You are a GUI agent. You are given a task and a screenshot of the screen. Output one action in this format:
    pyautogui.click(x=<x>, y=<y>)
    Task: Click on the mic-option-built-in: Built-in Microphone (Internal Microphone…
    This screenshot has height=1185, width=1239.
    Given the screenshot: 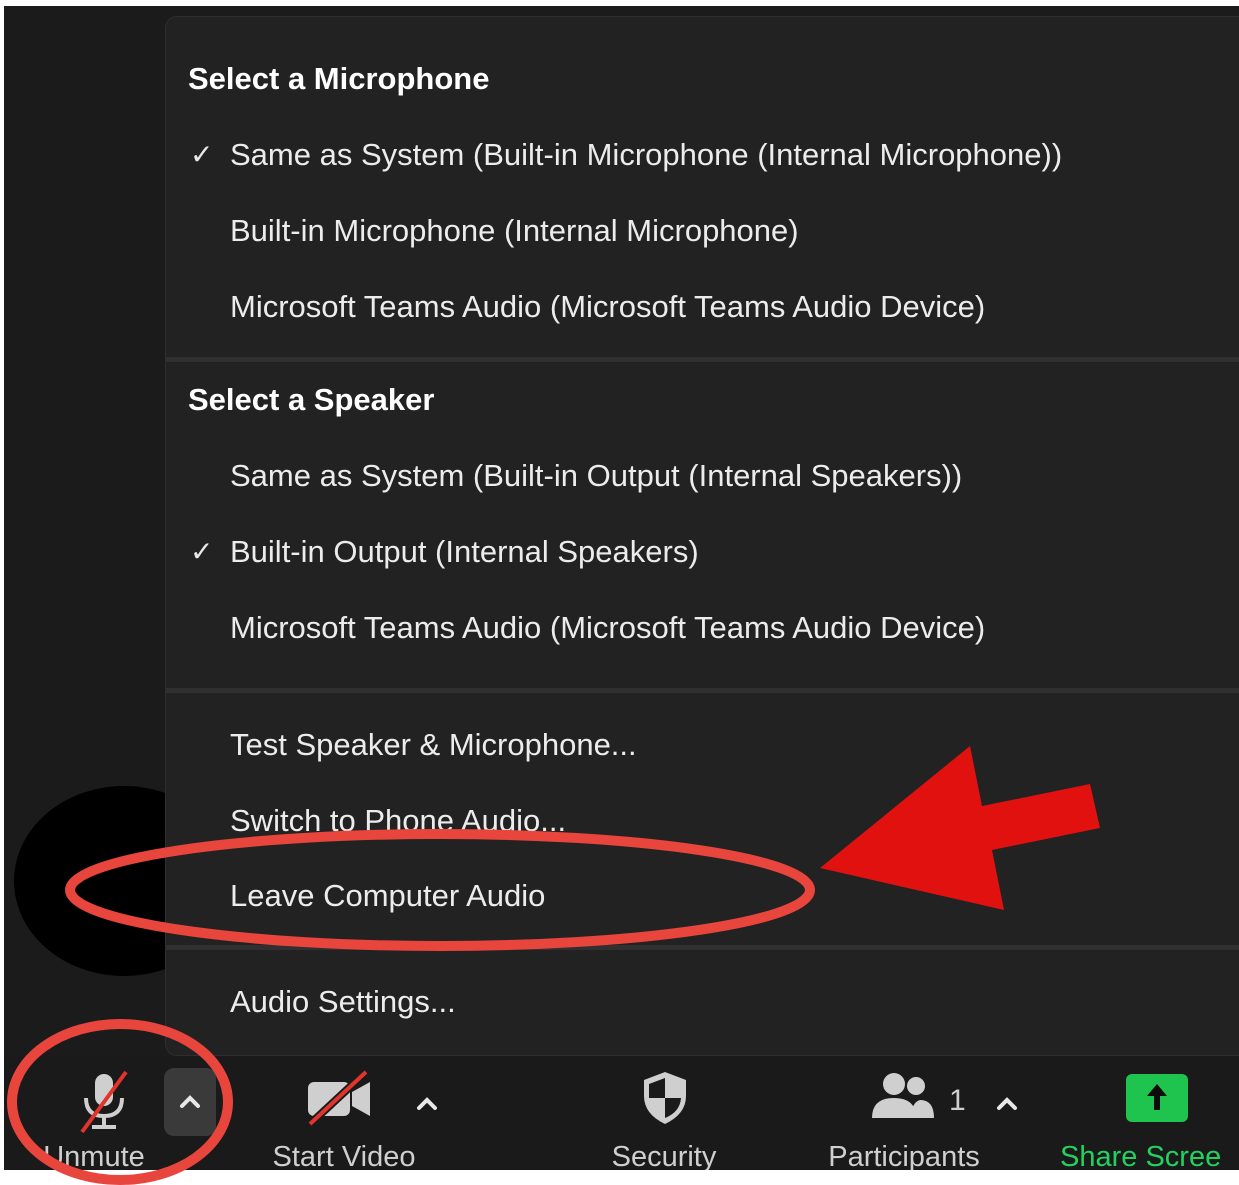 What is the action you would take?
    pyautogui.click(x=702, y=231)
    